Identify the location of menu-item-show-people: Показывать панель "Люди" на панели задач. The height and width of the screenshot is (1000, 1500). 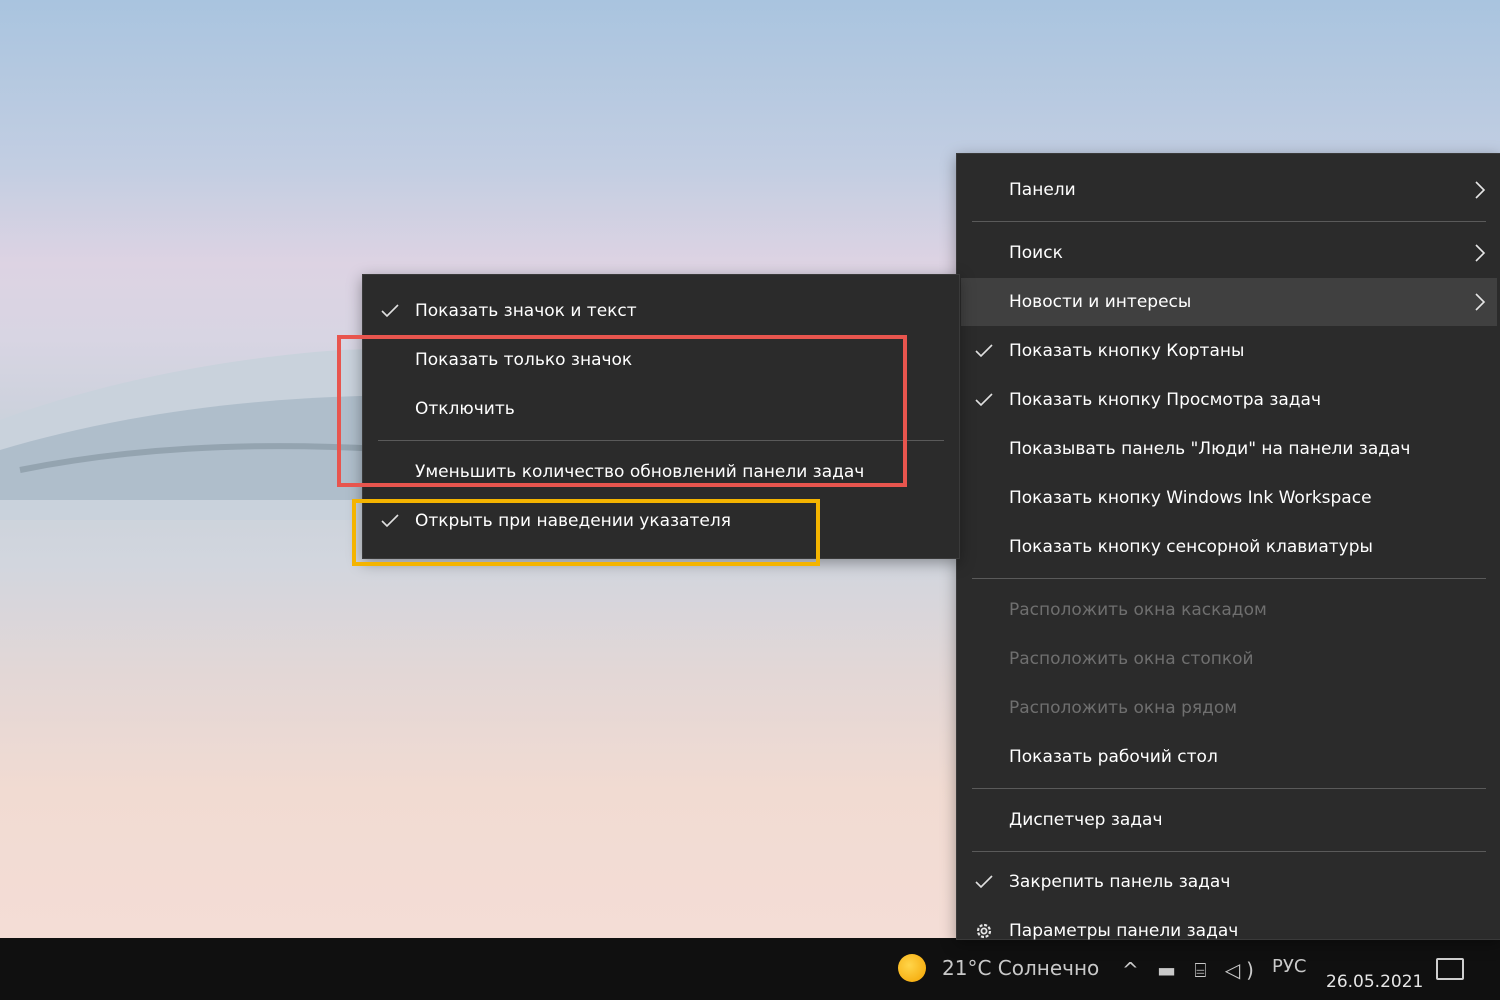
(1228, 449).